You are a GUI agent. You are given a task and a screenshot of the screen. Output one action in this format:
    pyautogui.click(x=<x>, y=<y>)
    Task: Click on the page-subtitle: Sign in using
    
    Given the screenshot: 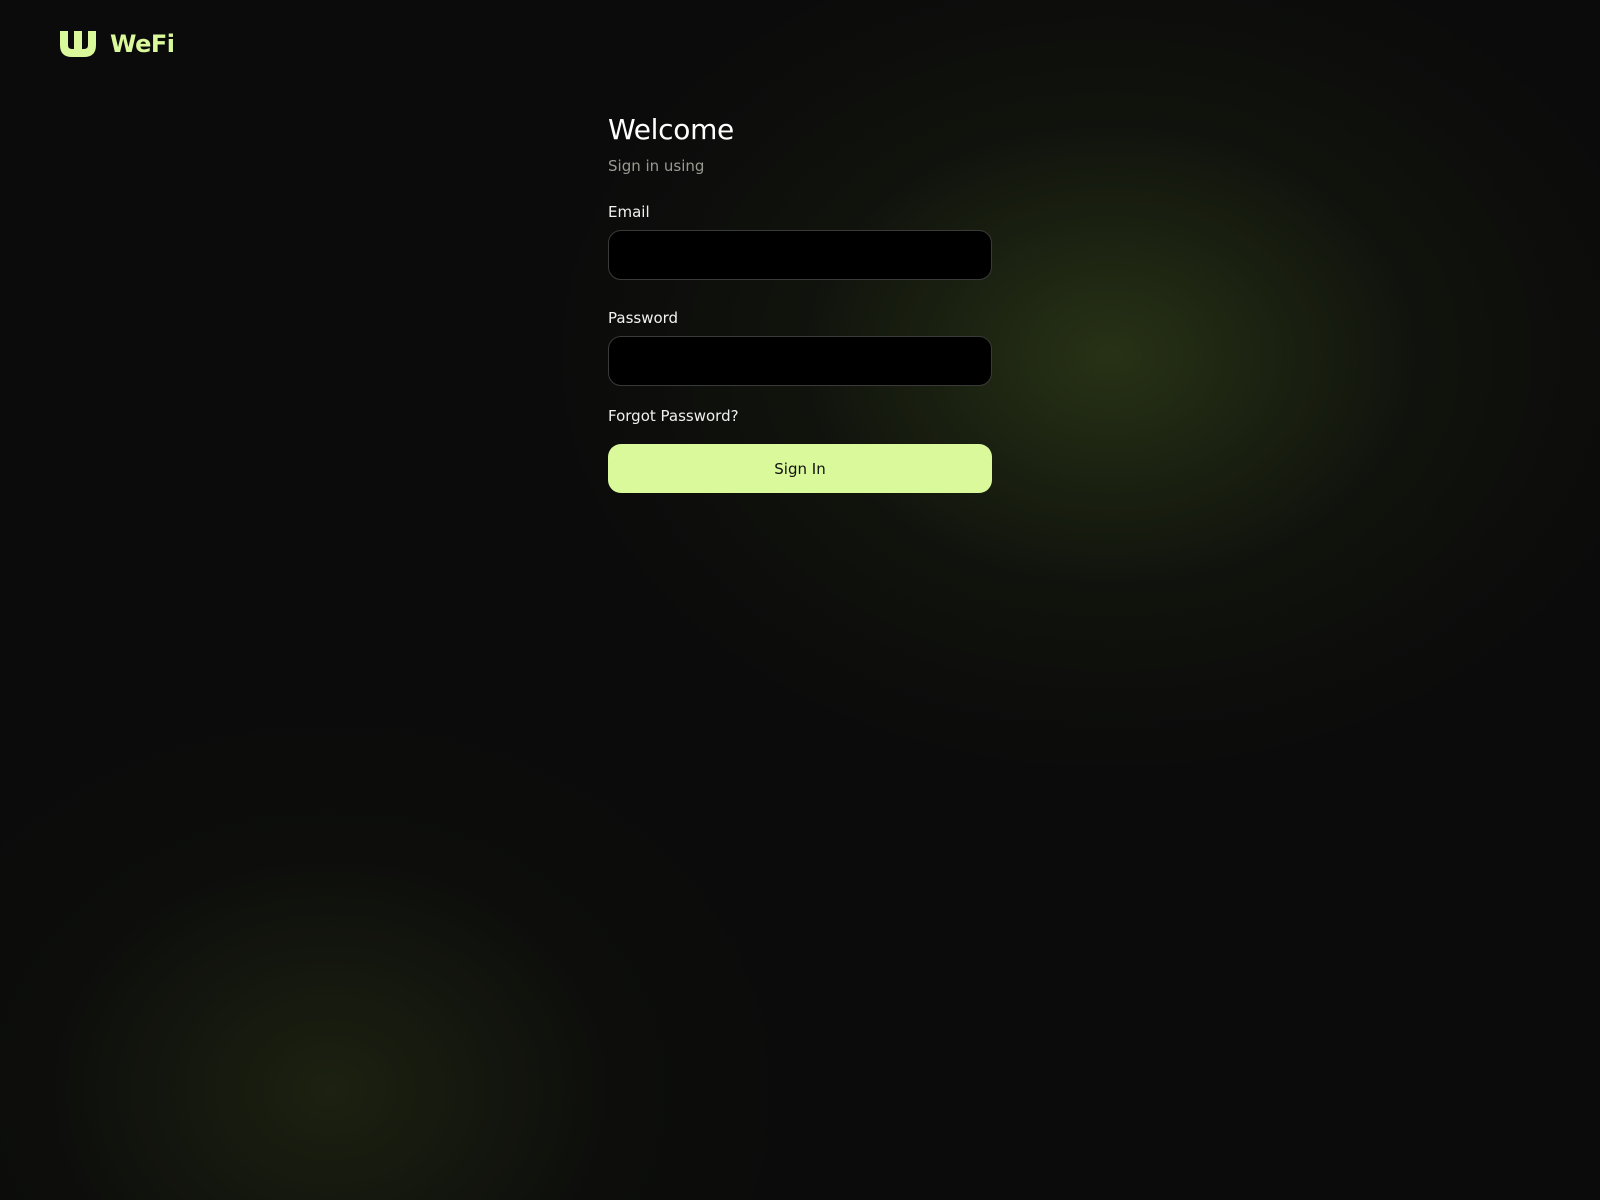 What is the action you would take?
    pyautogui.click(x=656, y=166)
    